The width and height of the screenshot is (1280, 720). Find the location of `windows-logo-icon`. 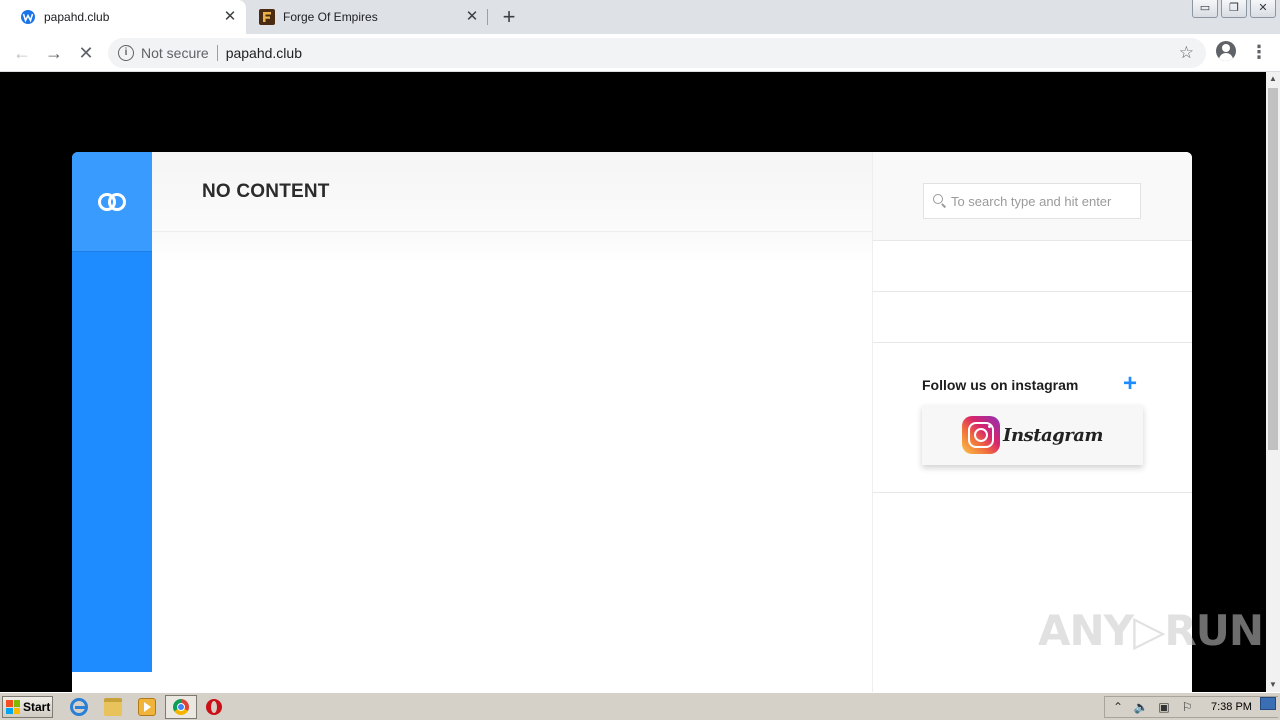

windows-logo-icon is located at coordinates (13, 707).